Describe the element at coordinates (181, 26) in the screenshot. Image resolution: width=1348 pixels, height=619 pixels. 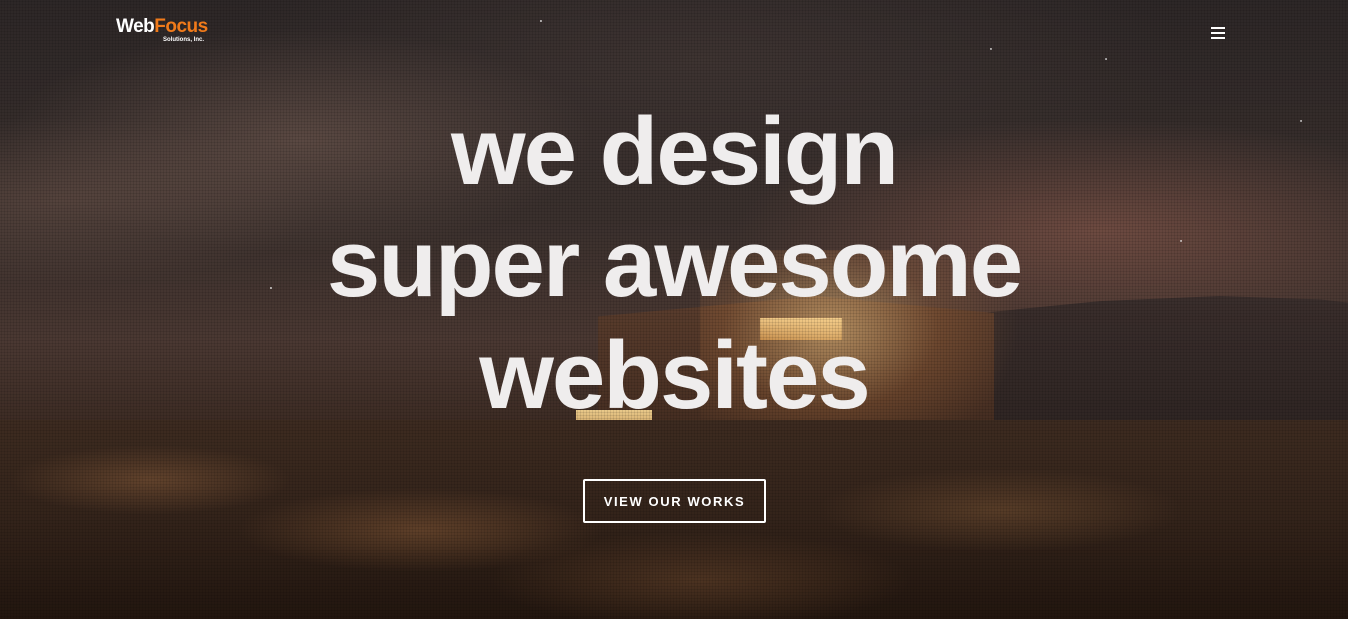
I see `logo-word-focus: Focus` at that location.